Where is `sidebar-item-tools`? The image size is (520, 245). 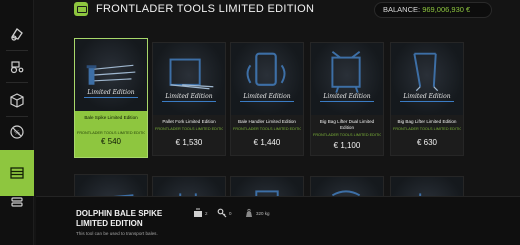 sidebar-item-tools is located at coordinates (17, 34).